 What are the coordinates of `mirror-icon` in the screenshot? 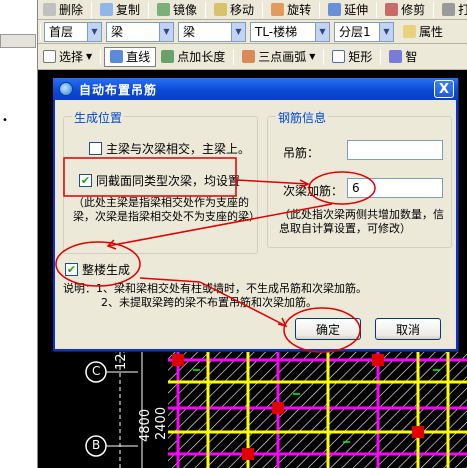 It's located at (164, 9).